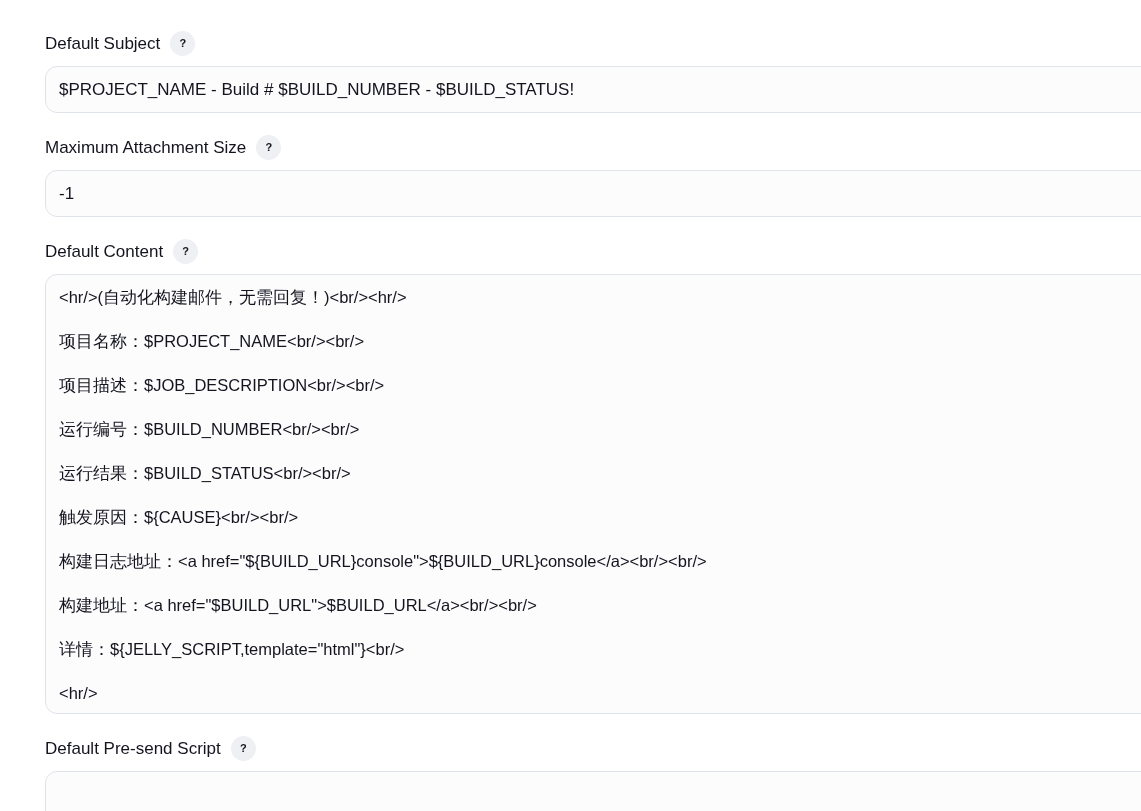 The image size is (1141, 811). What do you see at coordinates (383, 561) in the screenshot?
I see `content-line: 构建日志地址：<a href="${BUILD_URL}console">${BUILD_URL}console</a><br/><br/>` at bounding box center [383, 561].